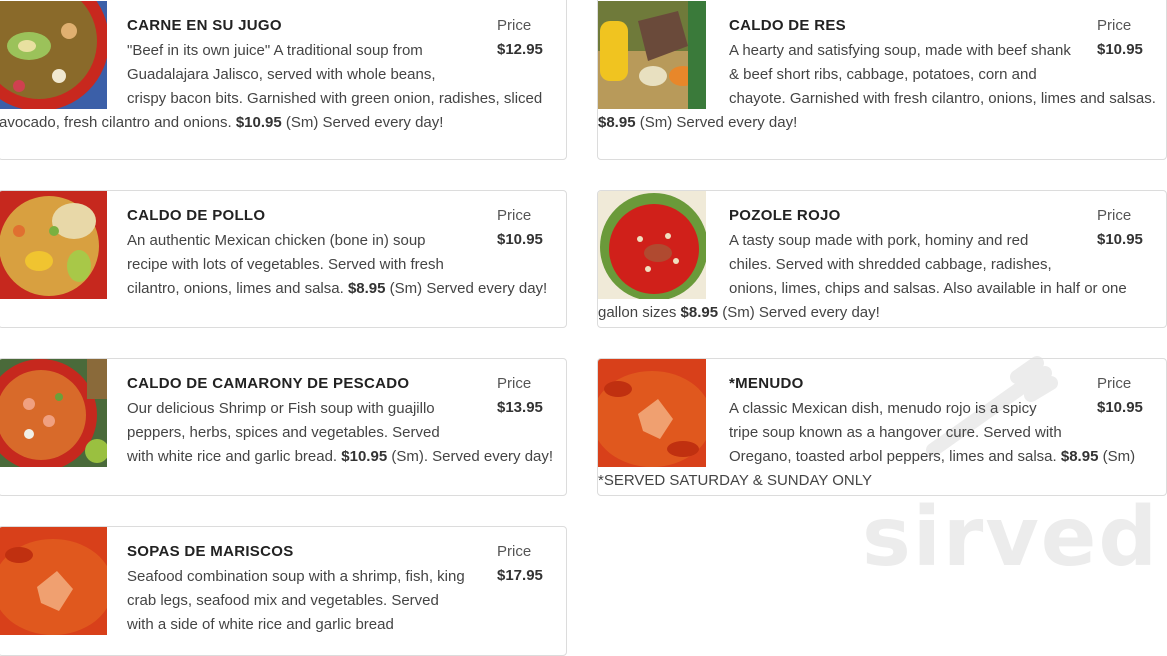 The height and width of the screenshot is (656, 1167). Describe the element at coordinates (268, 383) in the screenshot. I see `item-name: CALDO DE CAMARONY DE PESCADO` at that location.